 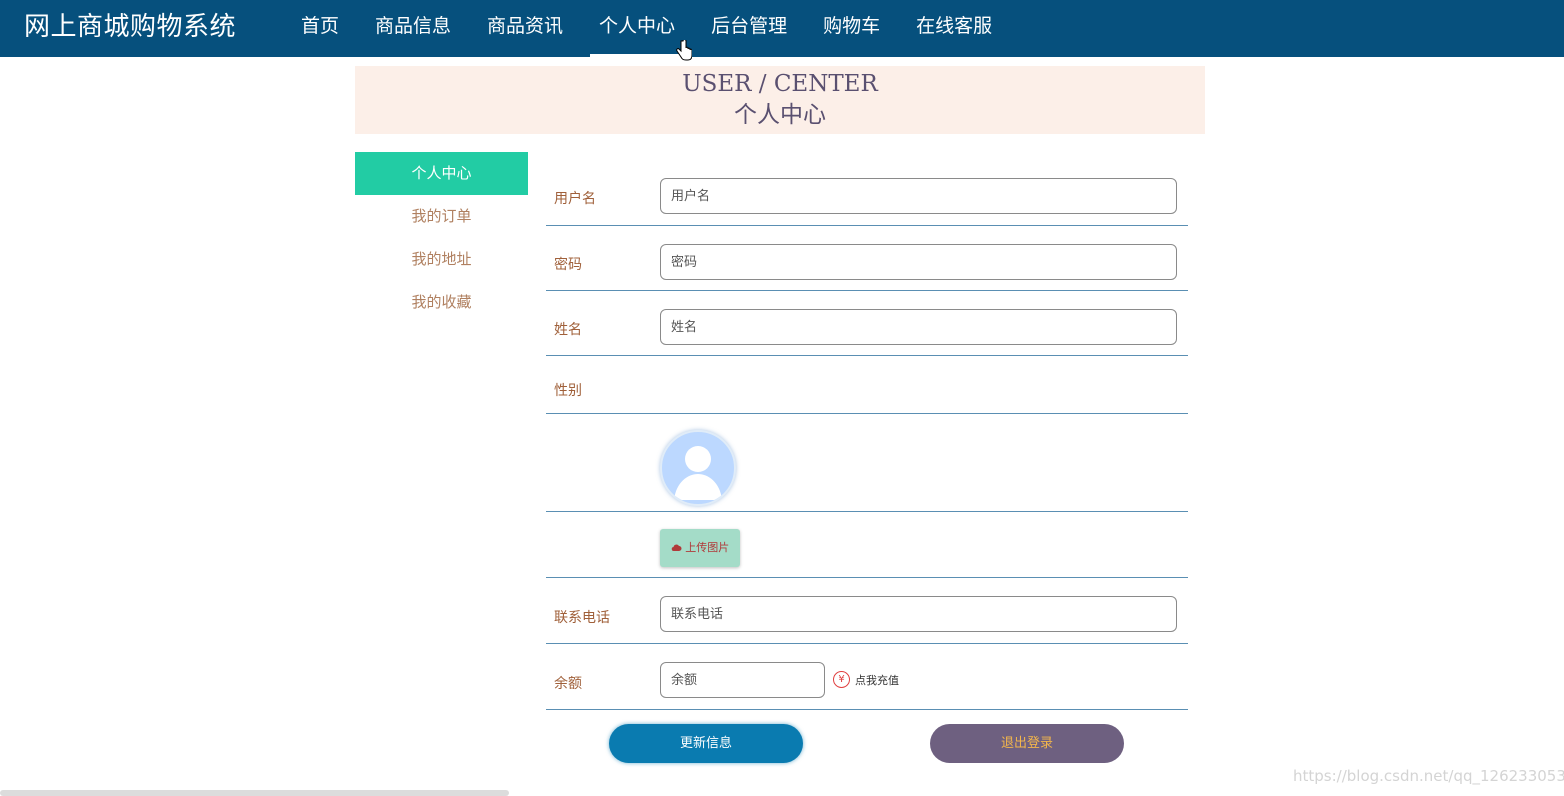 What do you see at coordinates (1428, 776) in the screenshot?
I see `watermark: https://blog.csdn.net/qq_1262330535` at bounding box center [1428, 776].